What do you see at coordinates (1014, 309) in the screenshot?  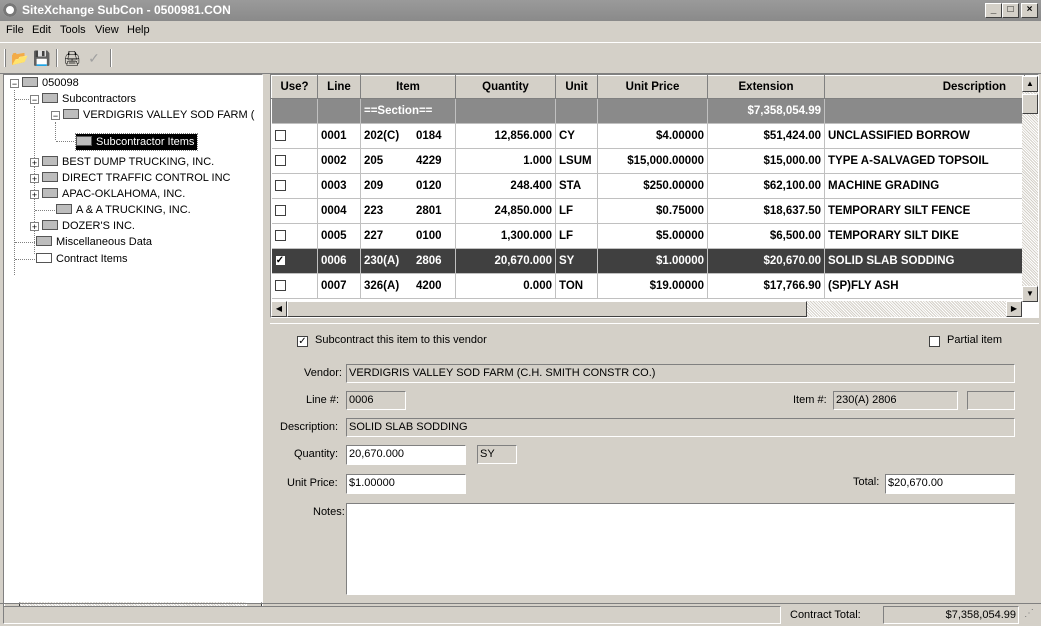 I see `grid-scroll-right-button: ▶` at bounding box center [1014, 309].